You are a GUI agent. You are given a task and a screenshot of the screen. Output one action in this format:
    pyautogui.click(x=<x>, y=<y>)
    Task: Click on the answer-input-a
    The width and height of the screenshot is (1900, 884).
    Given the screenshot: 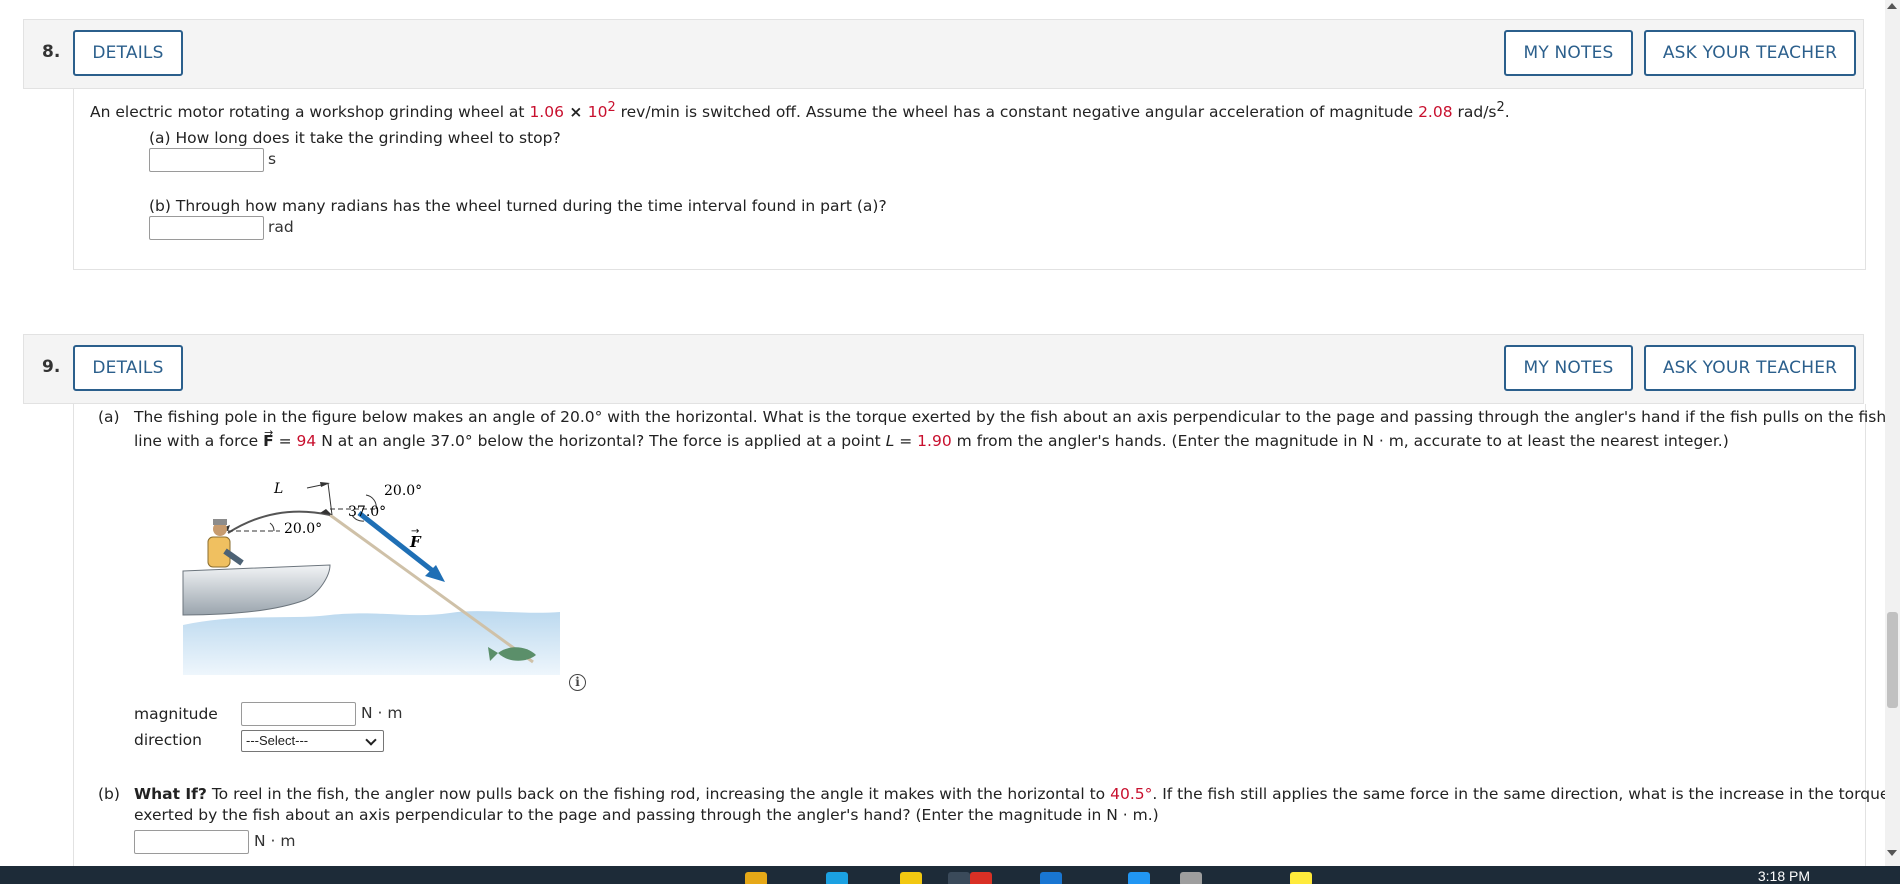 What is the action you would take?
    pyautogui.click(x=206, y=160)
    